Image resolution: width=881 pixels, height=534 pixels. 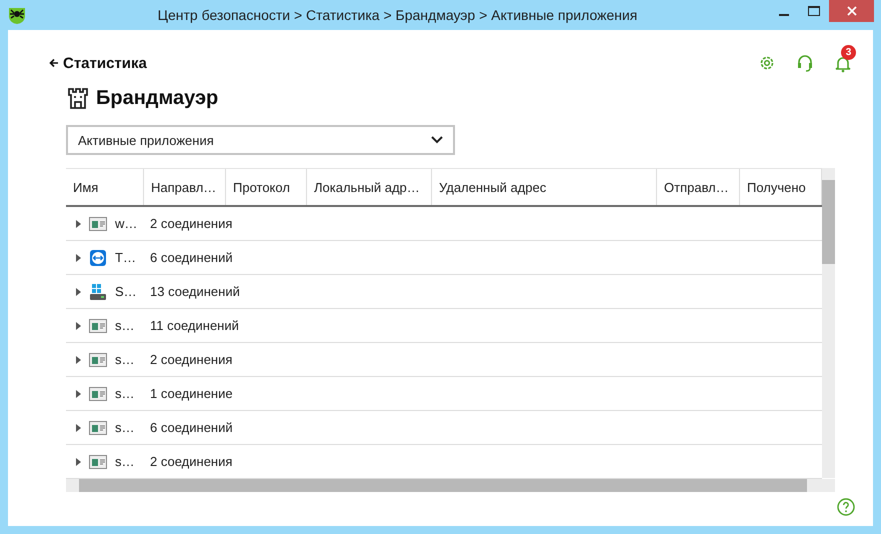 I want to click on notification-badge: 3, so click(x=848, y=52).